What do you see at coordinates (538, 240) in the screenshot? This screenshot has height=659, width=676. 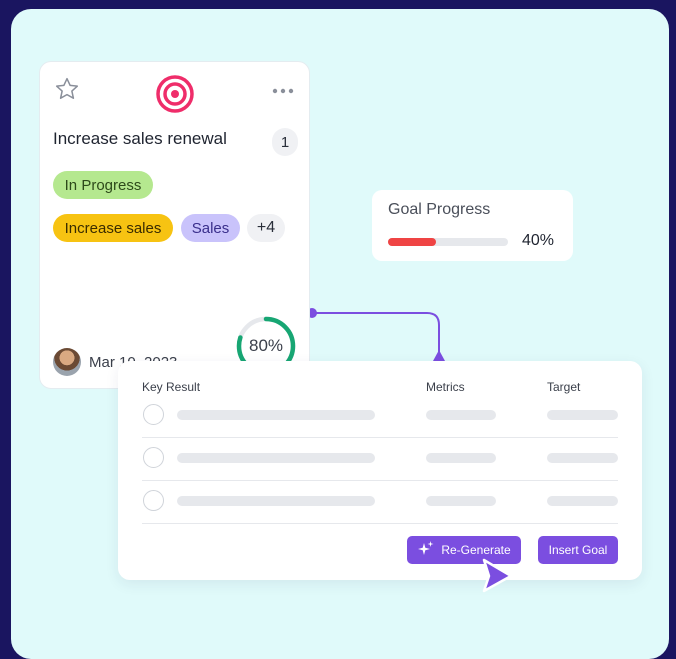 I see `goal-progress-value: 40%` at bounding box center [538, 240].